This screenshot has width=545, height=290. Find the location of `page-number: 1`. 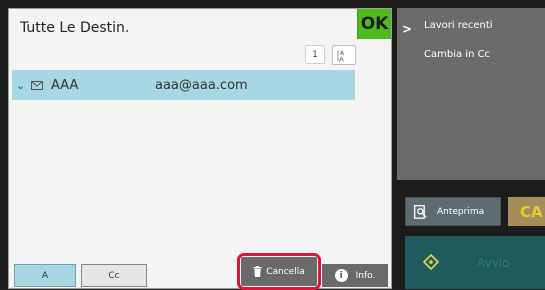

page-number: 1 is located at coordinates (315, 54).